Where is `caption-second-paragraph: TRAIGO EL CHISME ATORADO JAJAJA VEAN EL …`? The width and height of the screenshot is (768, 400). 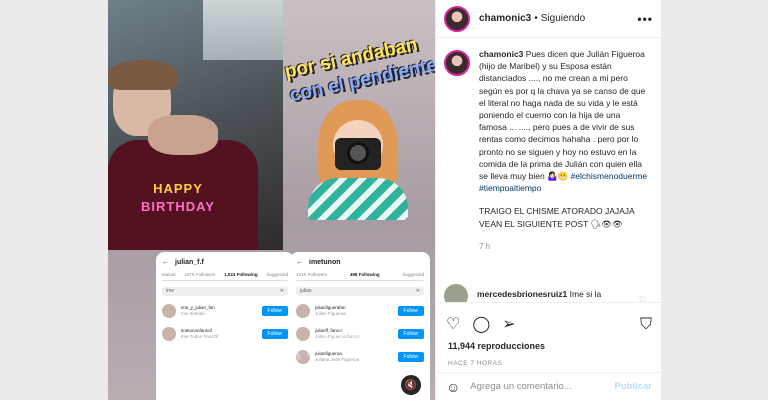 caption-second-paragraph: TRAIGO EL CHISME ATORADO JAJAJA VEAN EL … is located at coordinates (557, 217).